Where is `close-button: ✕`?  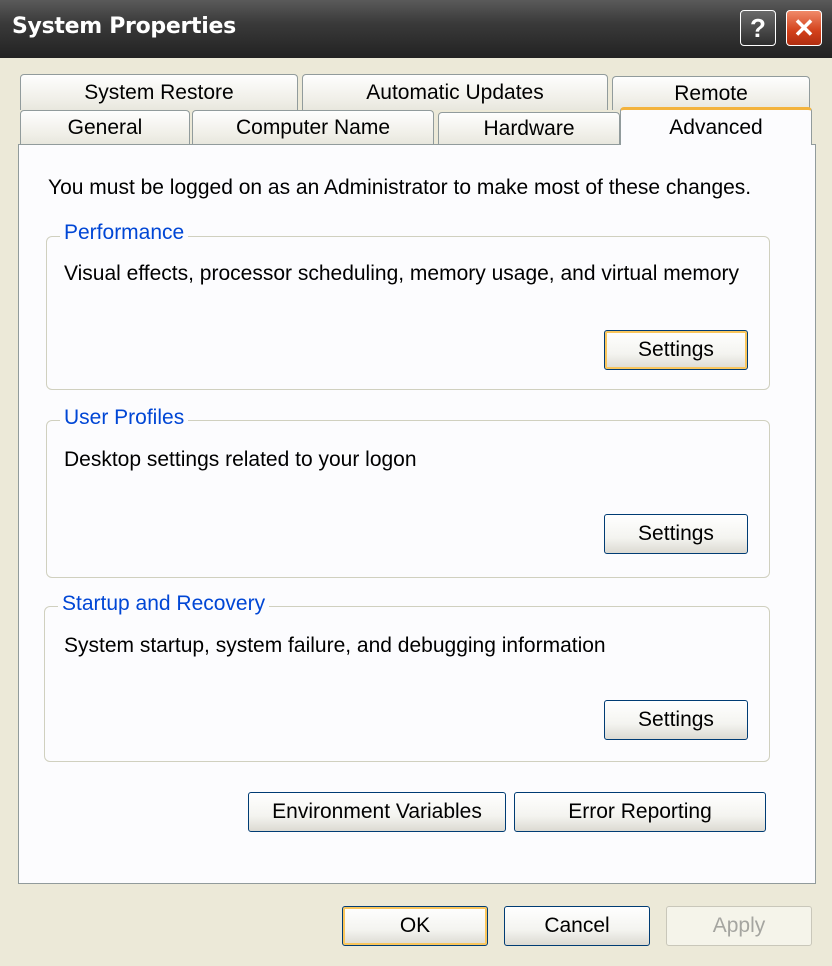
close-button: ✕ is located at coordinates (804, 28).